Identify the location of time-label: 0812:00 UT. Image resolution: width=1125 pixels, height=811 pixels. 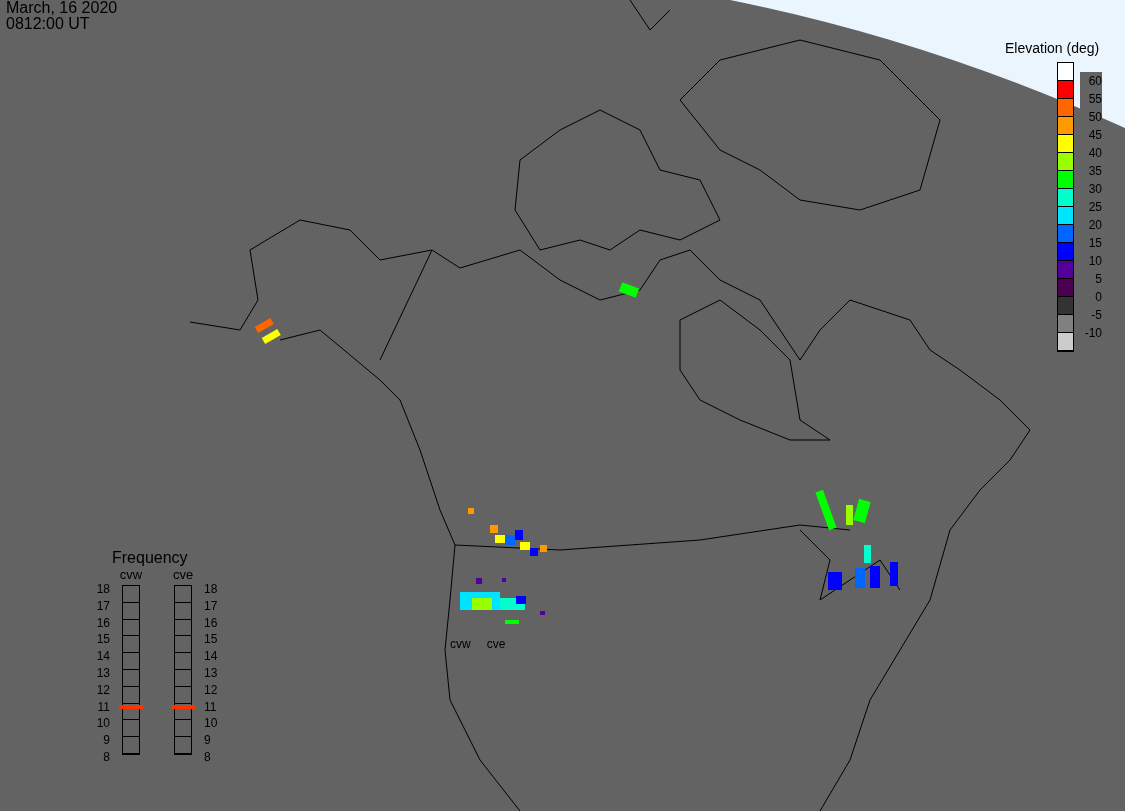
(48, 24).